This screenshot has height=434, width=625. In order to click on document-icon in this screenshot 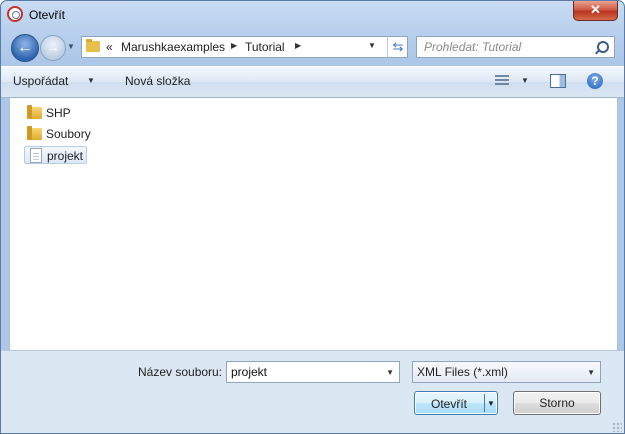, I will do `click(36, 155)`.